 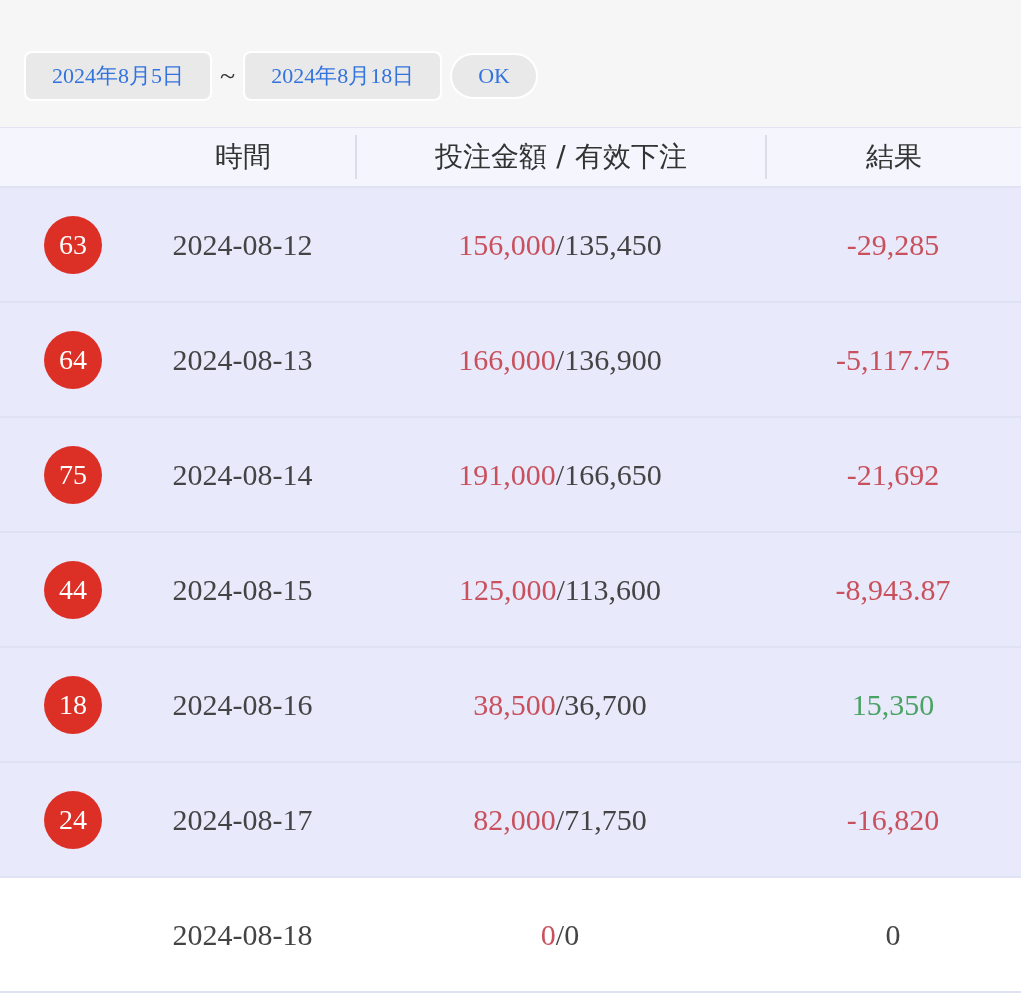 I want to click on date-cell-text: 2024-08-16, so click(x=242, y=704).